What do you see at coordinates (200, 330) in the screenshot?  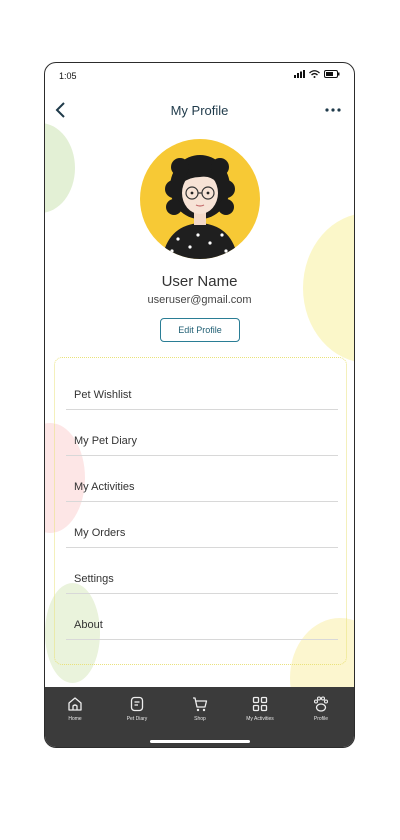 I see `edit-profile-button: Edit Profile` at bounding box center [200, 330].